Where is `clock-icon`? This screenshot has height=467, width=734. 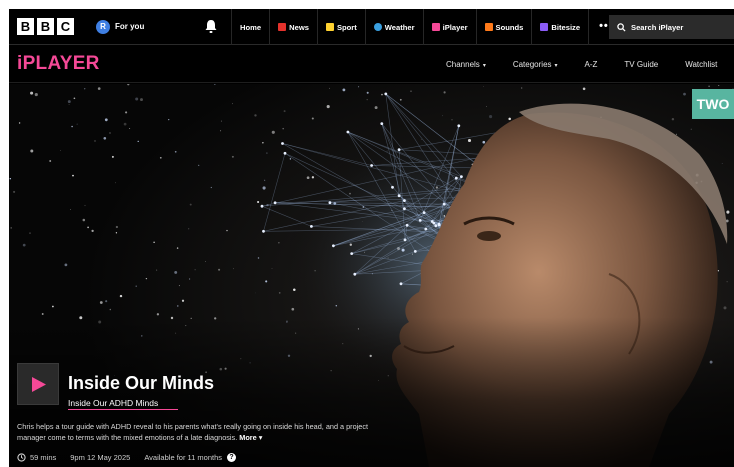
clock-icon is located at coordinates (21, 457).